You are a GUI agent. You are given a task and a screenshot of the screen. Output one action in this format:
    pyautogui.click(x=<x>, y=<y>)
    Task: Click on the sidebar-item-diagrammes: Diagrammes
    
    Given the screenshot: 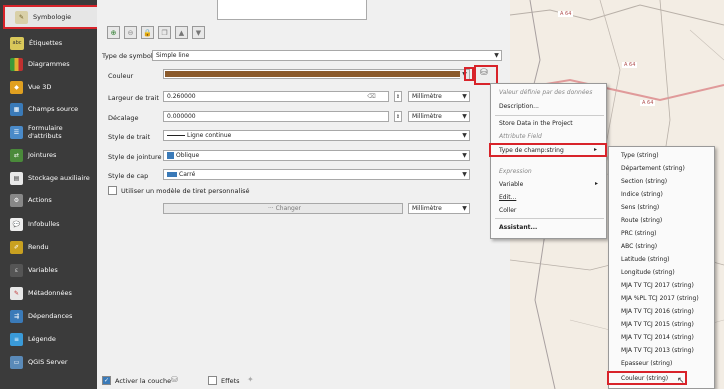 What is the action you would take?
    pyautogui.click(x=48, y=64)
    